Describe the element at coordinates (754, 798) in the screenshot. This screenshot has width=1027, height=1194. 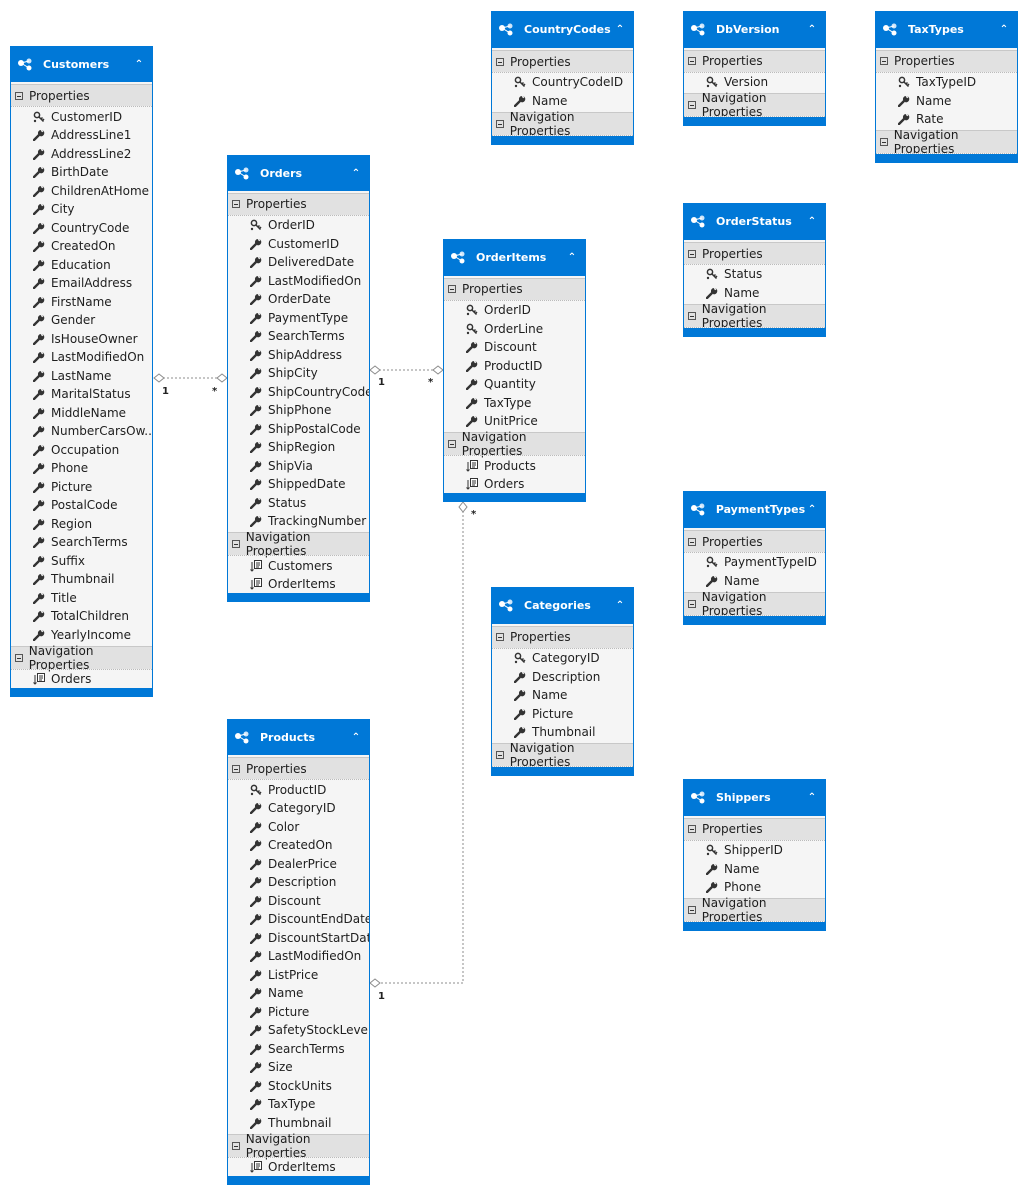
I see `entity-header: Shippers ⌃` at that location.